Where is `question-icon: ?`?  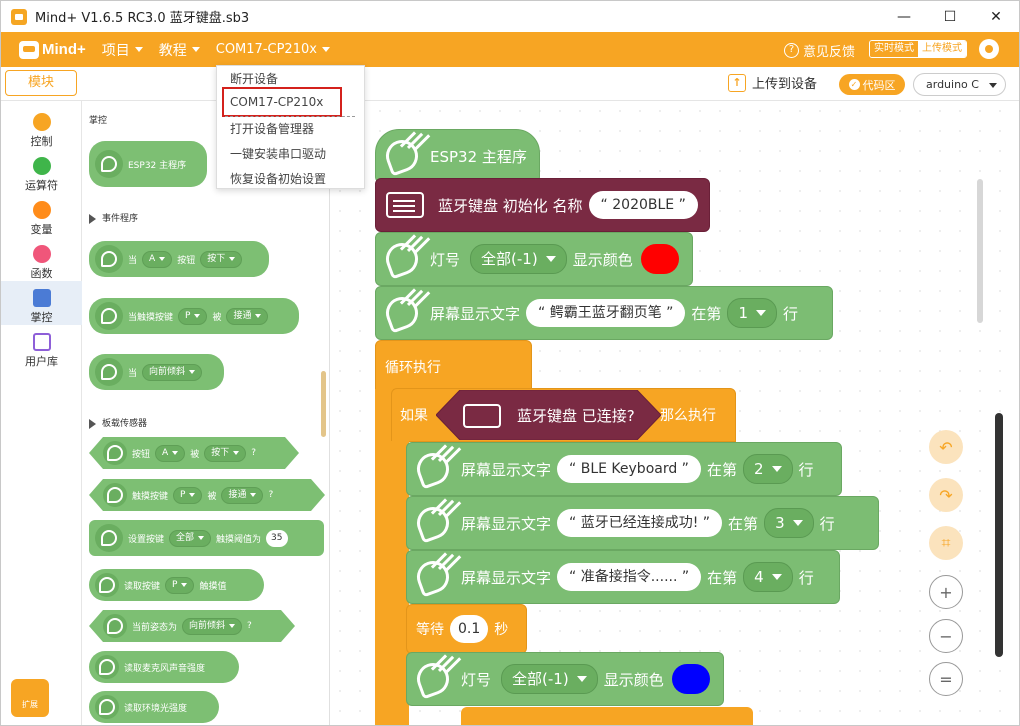 question-icon: ? is located at coordinates (791, 50).